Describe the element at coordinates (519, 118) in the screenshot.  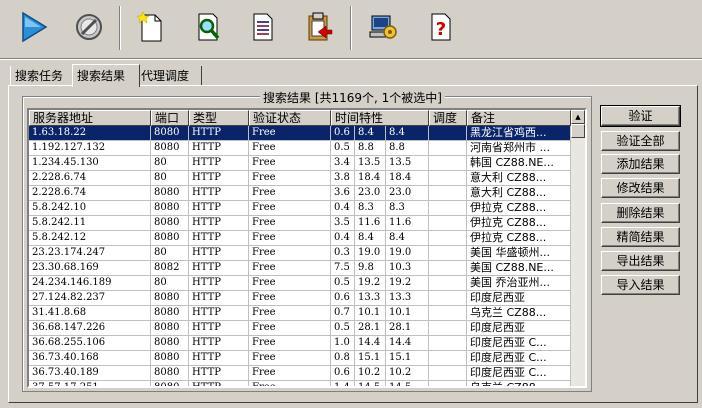
I see `col-header-note: 备注` at that location.